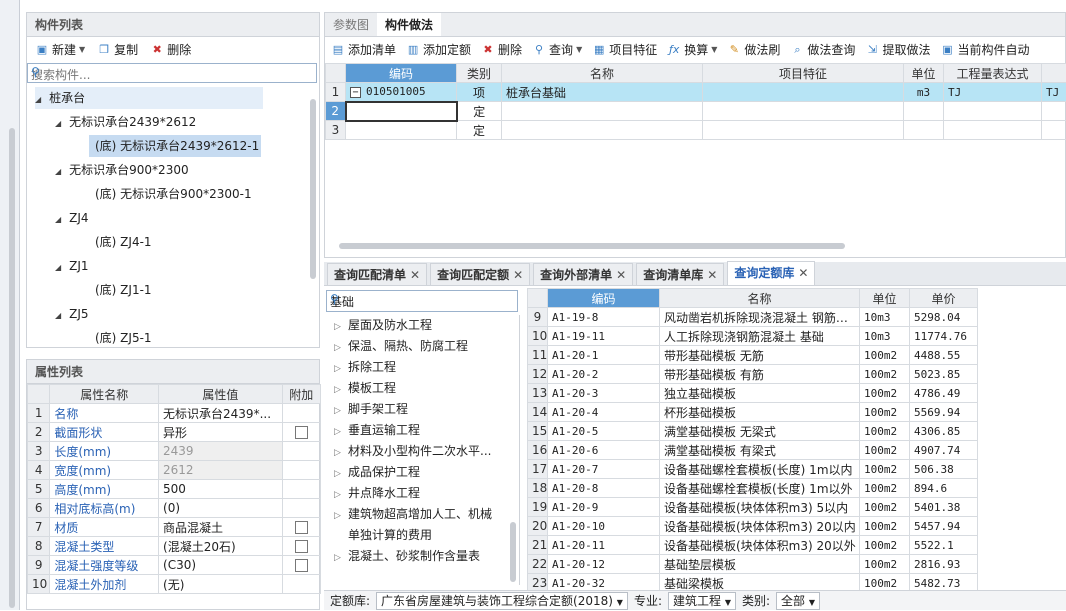 This screenshot has height=611, width=1066. I want to click on quota-row: 17A1-20-7设备基础螺栓套模板(长度) 1m以内100m2506.38, so click(753, 469).